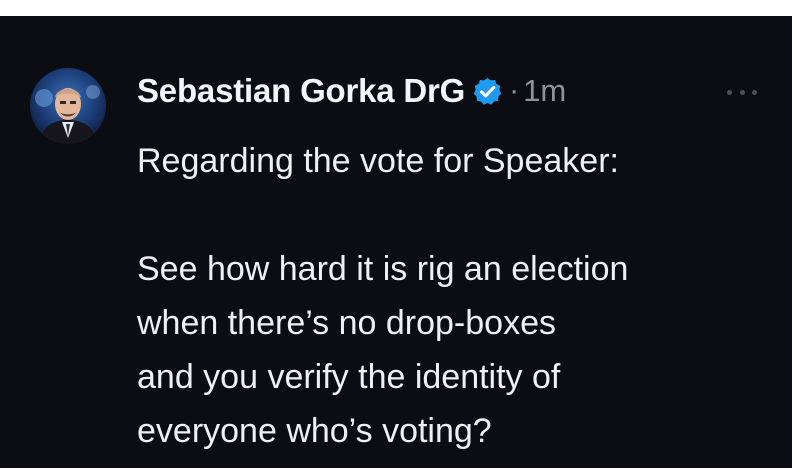 Image resolution: width=792 pixels, height=471 pixels. Describe the element at coordinates (349, 377) in the screenshot. I see `tweet-text-line: and you verify the identity of` at that location.